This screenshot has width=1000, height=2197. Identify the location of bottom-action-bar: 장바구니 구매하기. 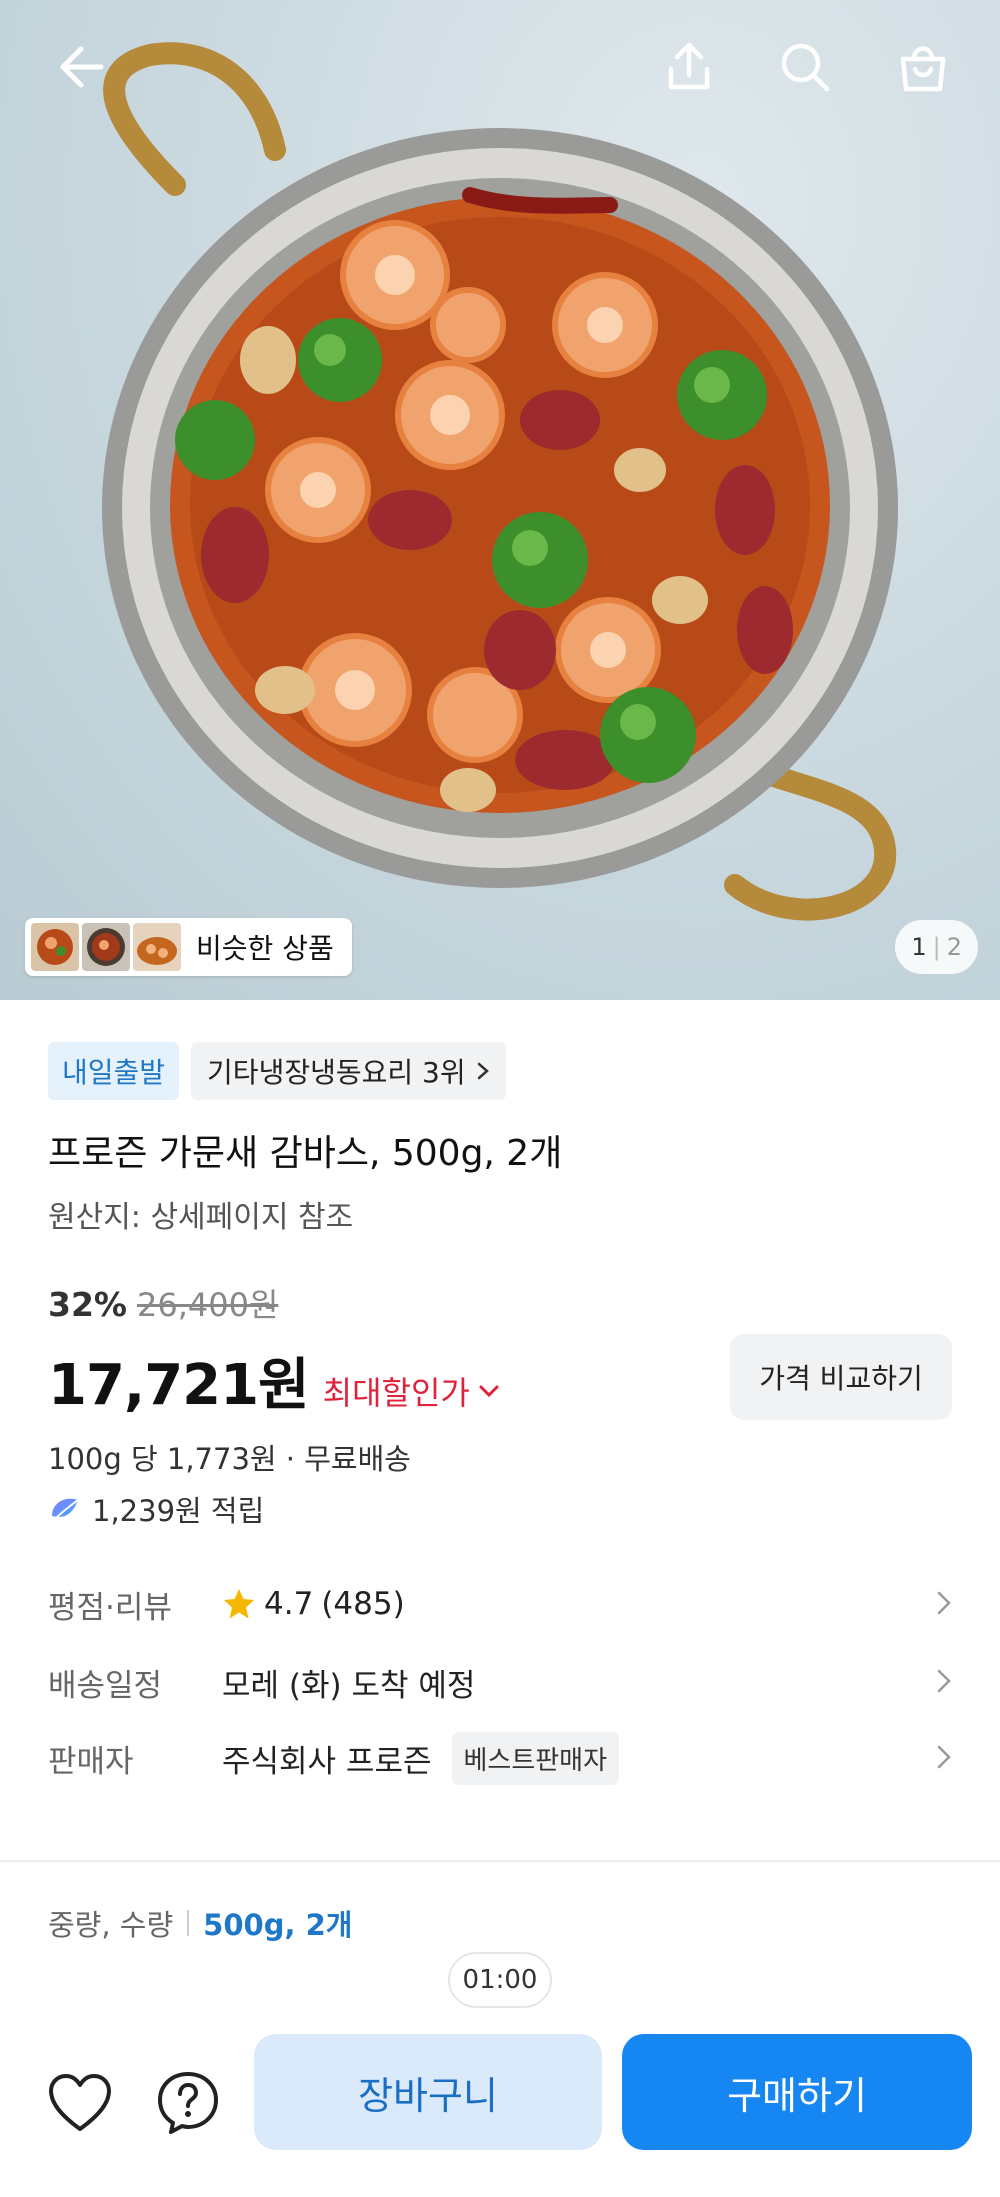
(500, 2113).